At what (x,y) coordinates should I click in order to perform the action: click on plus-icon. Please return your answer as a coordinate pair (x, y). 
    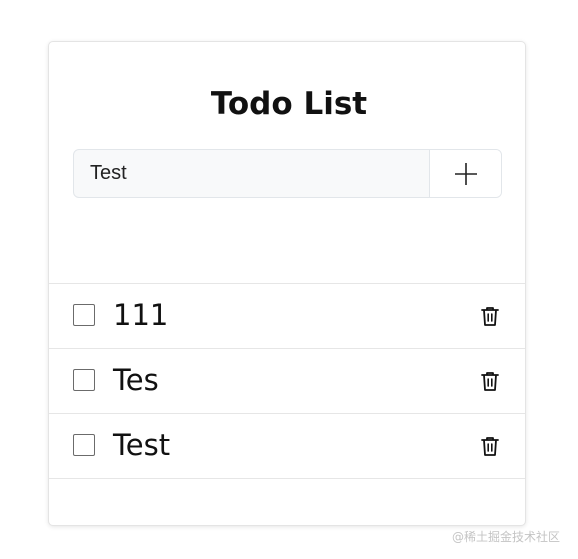
    Looking at the image, I should click on (465, 173).